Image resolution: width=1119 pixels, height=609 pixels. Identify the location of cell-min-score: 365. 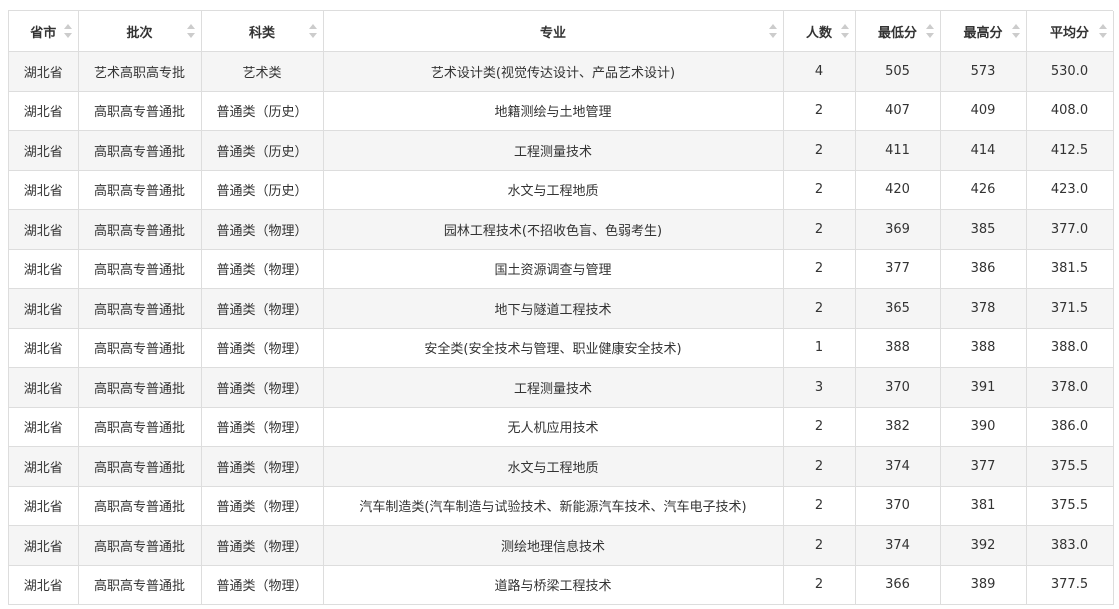
(898, 308).